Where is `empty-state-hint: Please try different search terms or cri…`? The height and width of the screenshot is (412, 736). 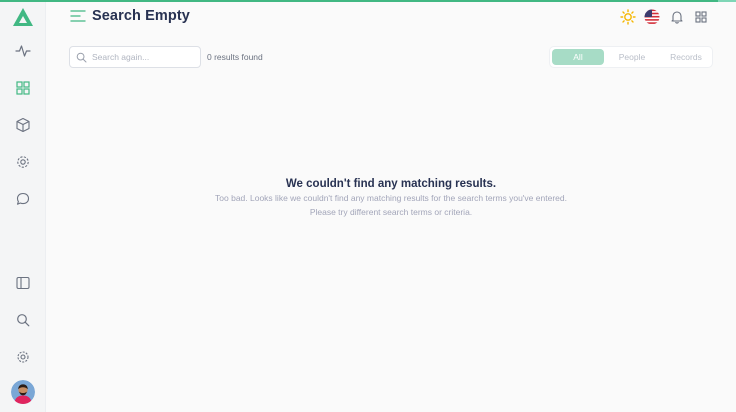 empty-state-hint: Please try different search terms or cri… is located at coordinates (391, 212).